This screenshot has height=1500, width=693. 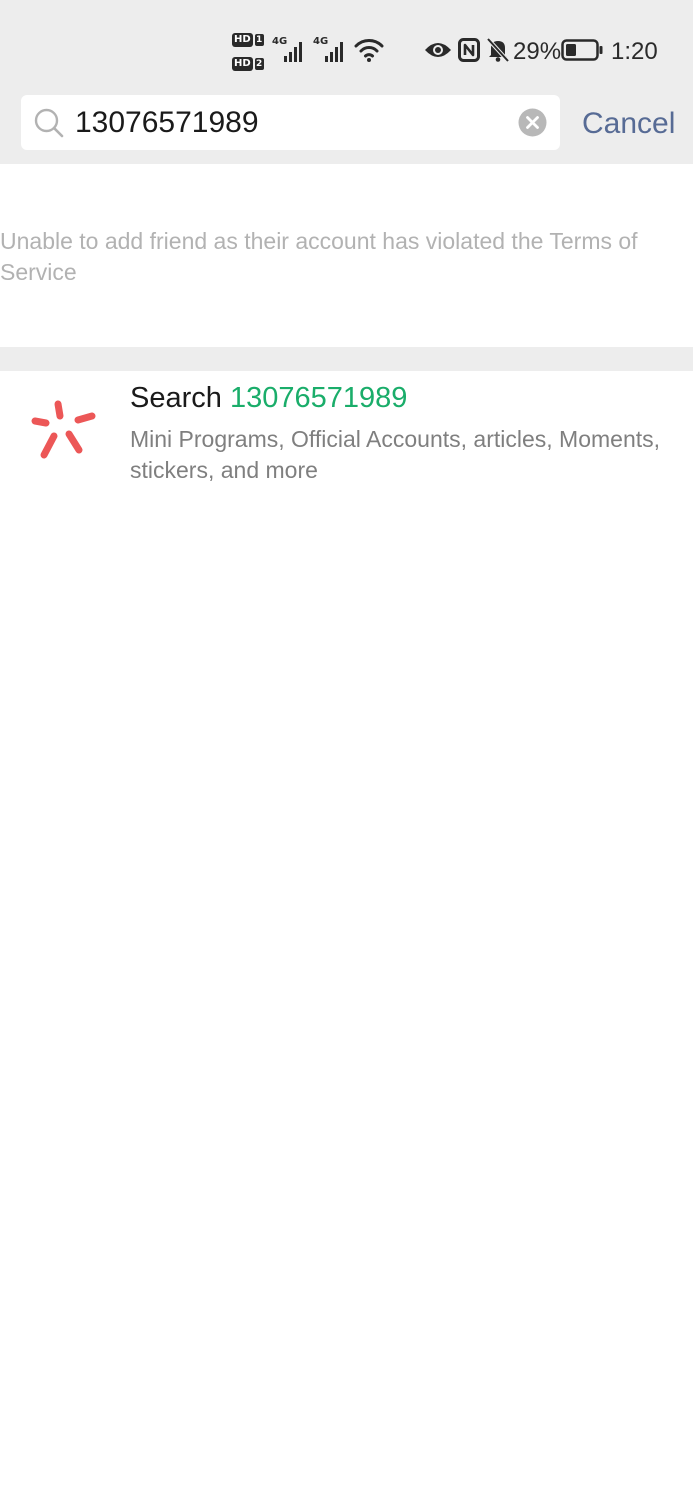 I want to click on sim2-number: 2, so click(x=259, y=64).